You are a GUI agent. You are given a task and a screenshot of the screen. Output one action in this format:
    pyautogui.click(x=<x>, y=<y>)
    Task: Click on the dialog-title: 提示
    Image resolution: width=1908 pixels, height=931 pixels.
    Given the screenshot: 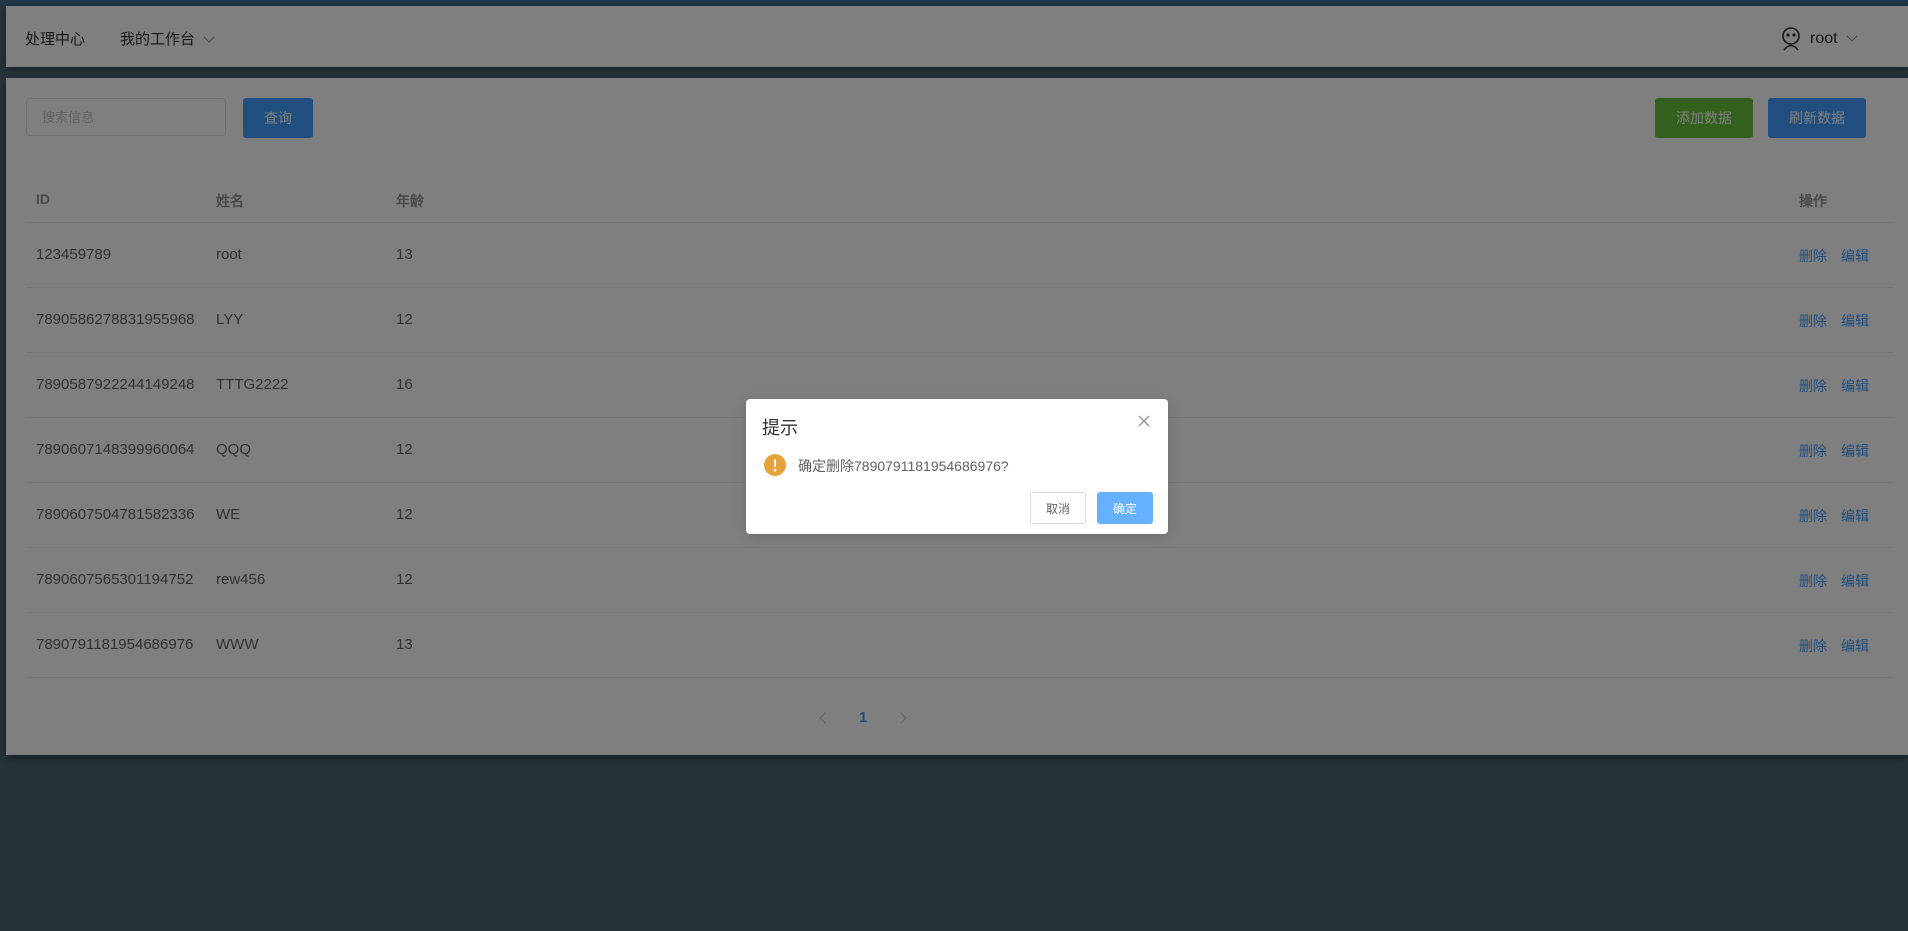 What is the action you would take?
    pyautogui.click(x=780, y=428)
    